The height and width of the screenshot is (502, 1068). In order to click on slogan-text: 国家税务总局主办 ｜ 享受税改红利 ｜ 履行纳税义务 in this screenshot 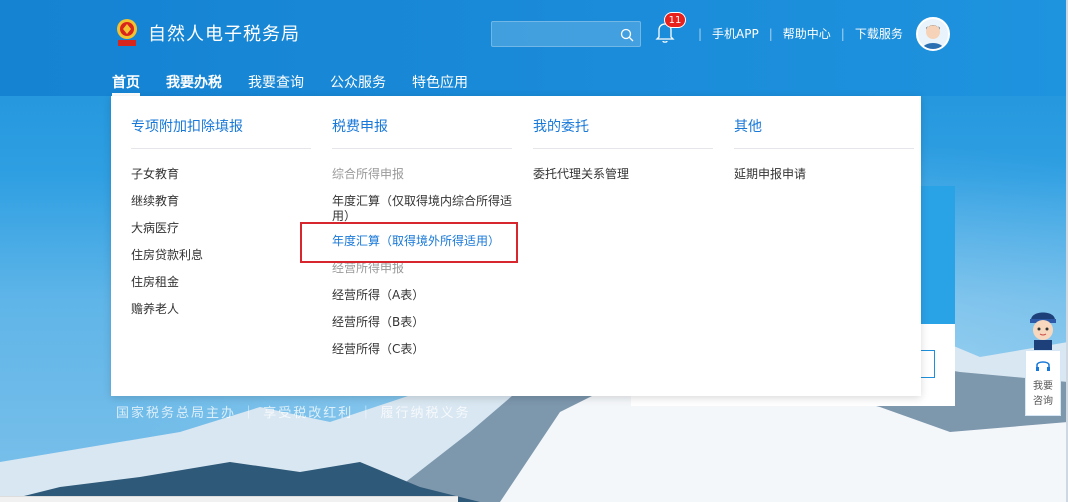, I will do `click(293, 413)`.